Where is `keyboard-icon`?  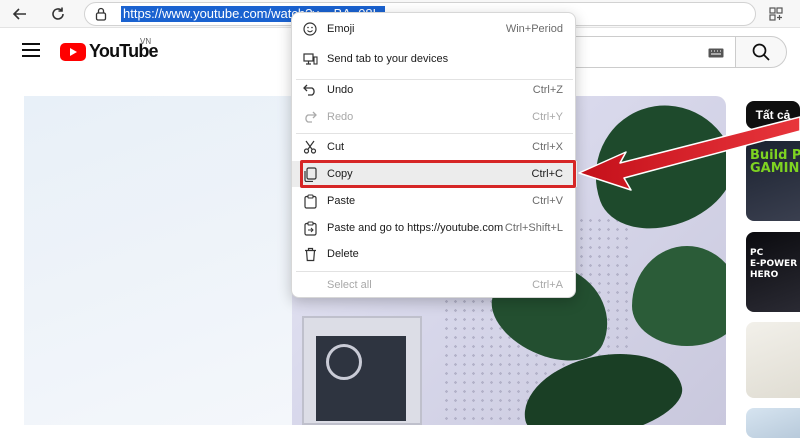
keyboard-icon is located at coordinates (716, 54).